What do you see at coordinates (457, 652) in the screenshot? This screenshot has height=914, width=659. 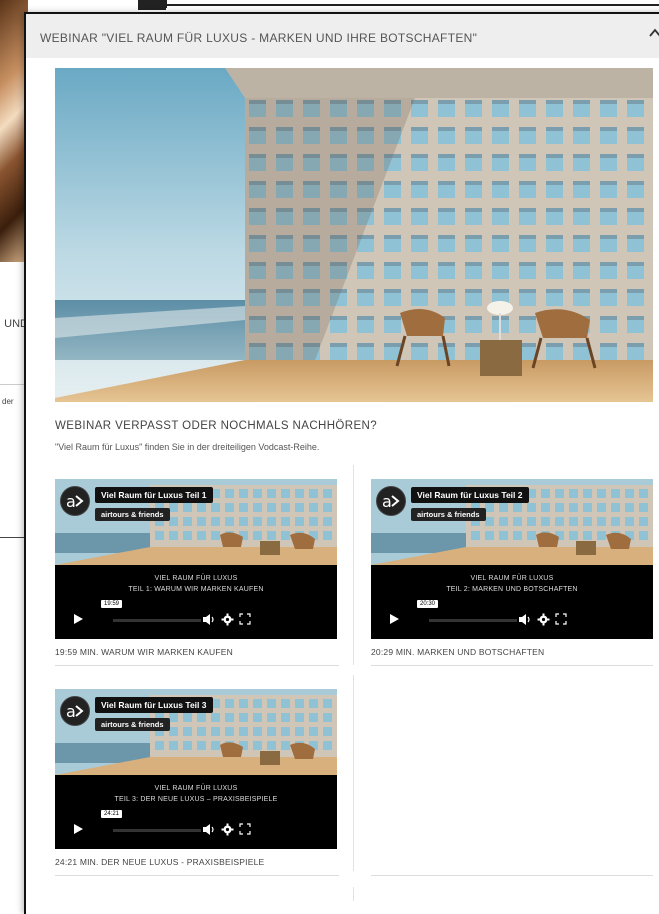 I see `video-label-2: 20:29 MIN. MARKEN UND BOTSCHAFTEN` at bounding box center [457, 652].